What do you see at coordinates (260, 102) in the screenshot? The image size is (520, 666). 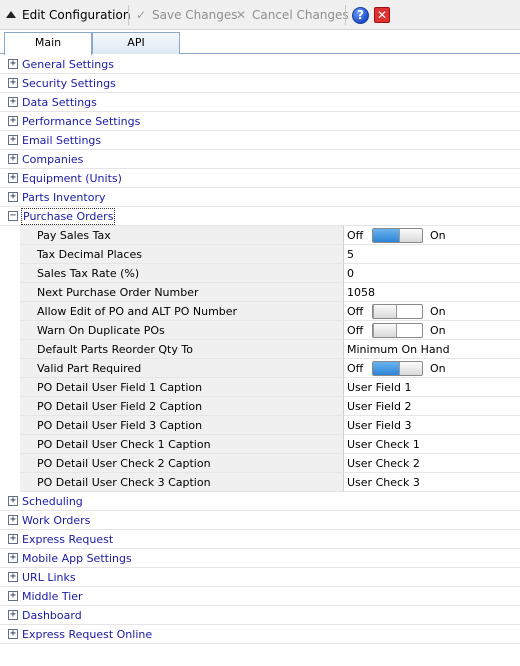 I see `category-row-data-settings: + Data Settings` at bounding box center [260, 102].